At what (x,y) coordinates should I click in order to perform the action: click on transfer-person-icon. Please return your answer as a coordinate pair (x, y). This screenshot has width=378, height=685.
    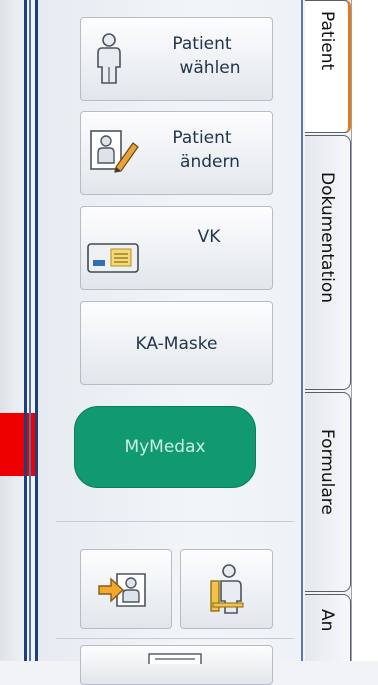
    Looking at the image, I should click on (122, 590).